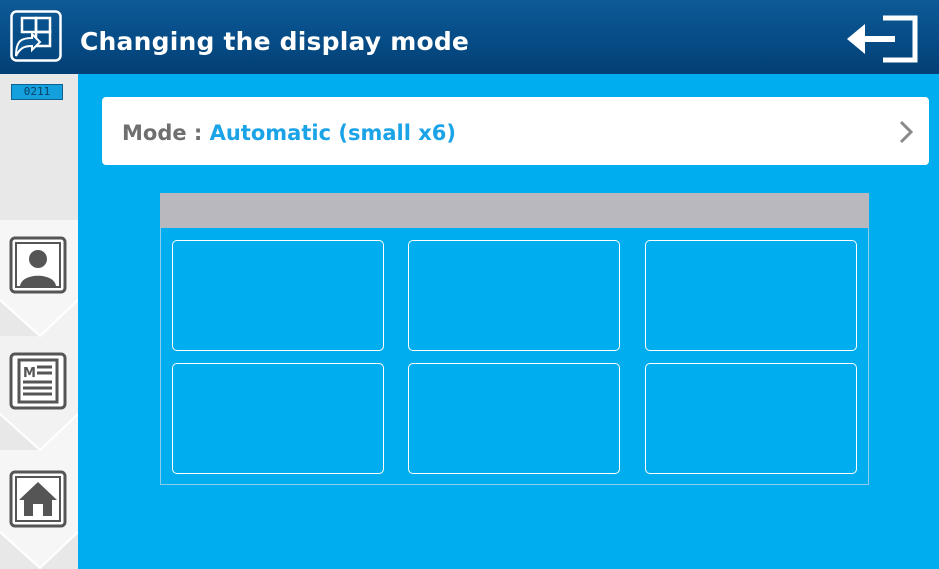 Image resolution: width=939 pixels, height=569 pixels. I want to click on device-id-badge: 0211, so click(37, 92).